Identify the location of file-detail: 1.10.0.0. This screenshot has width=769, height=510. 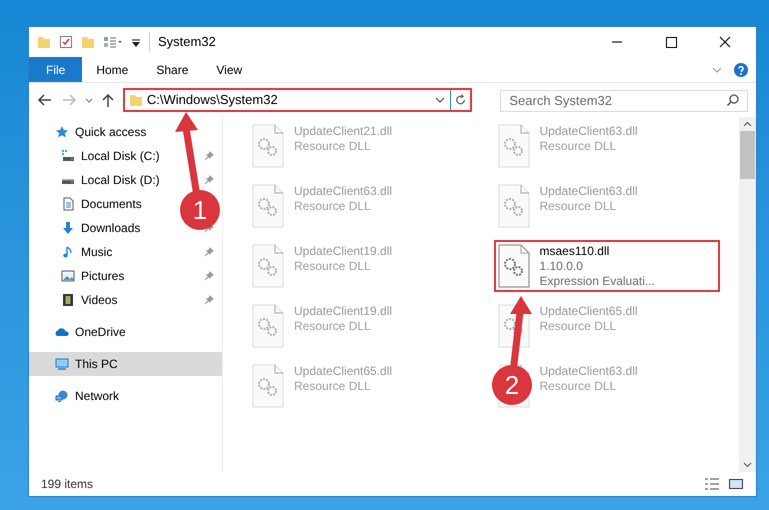
(562, 266).